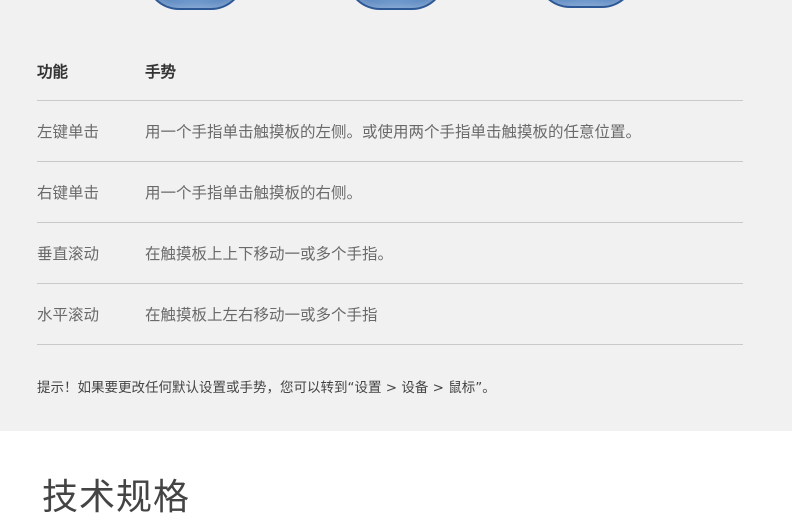 Image resolution: width=792 pixels, height=520 pixels. I want to click on gesture-illustration-left-click, so click(195, 5).